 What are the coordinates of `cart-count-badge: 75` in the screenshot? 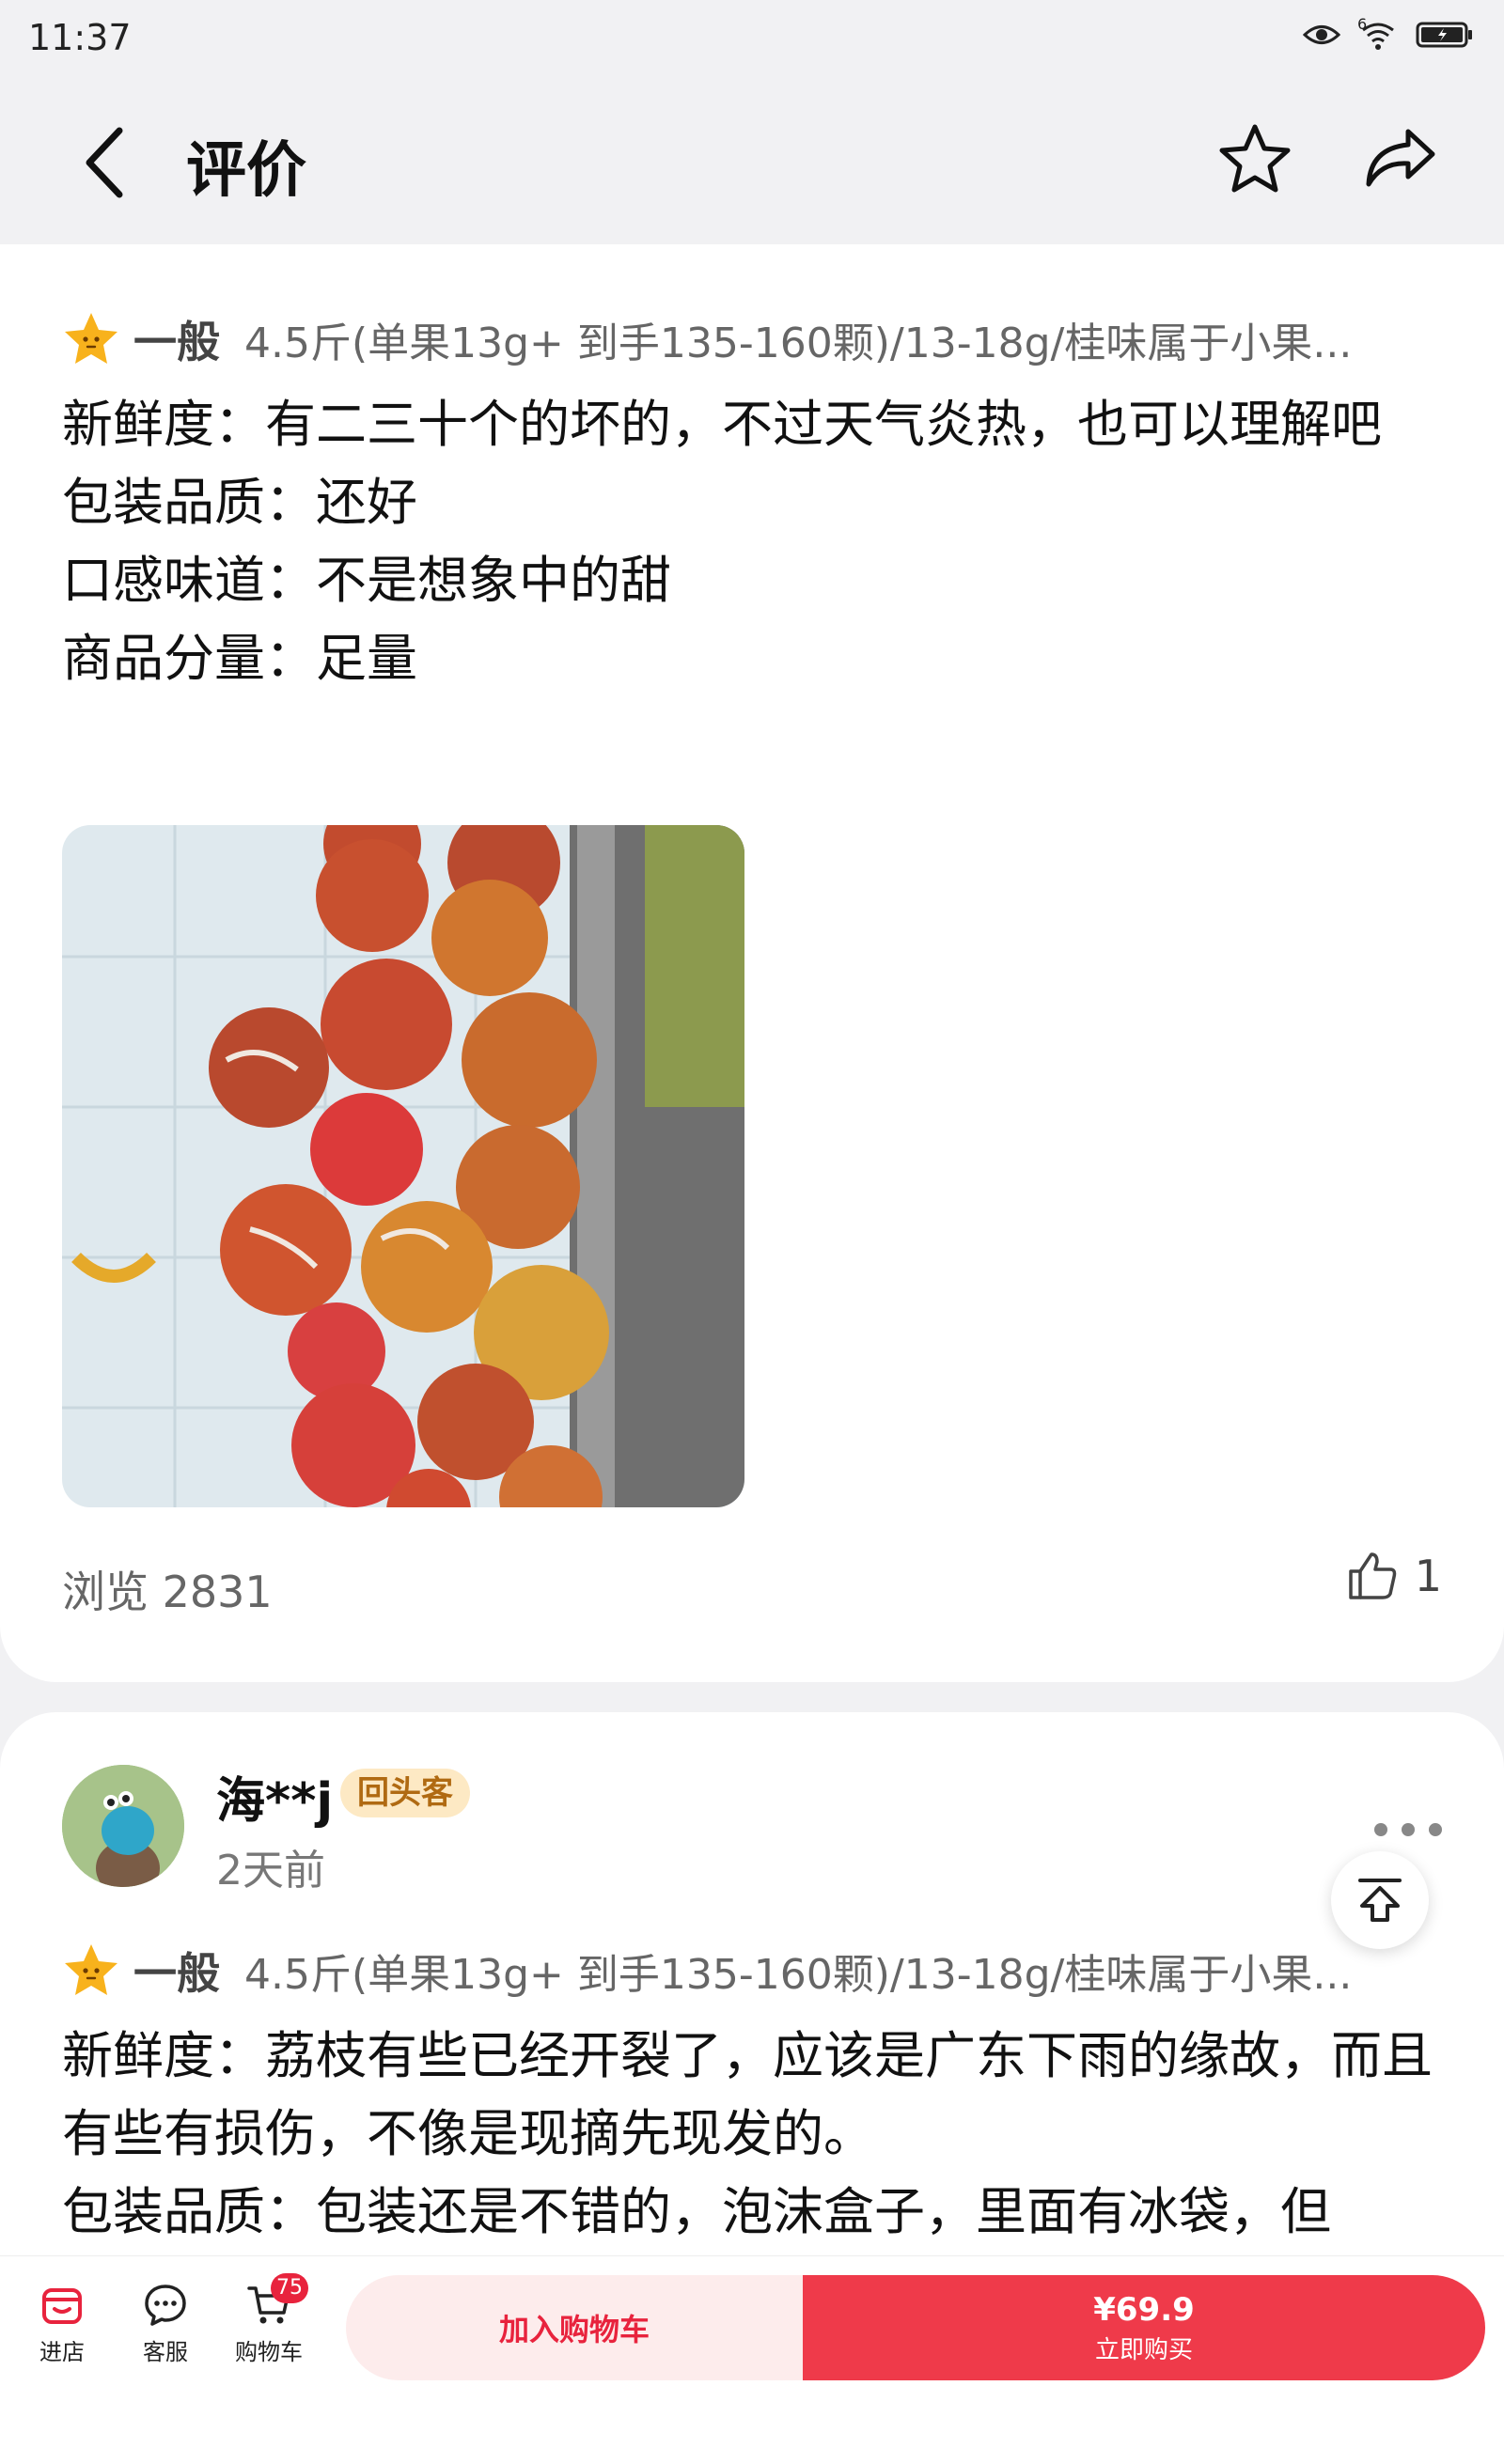 It's located at (289, 2288).